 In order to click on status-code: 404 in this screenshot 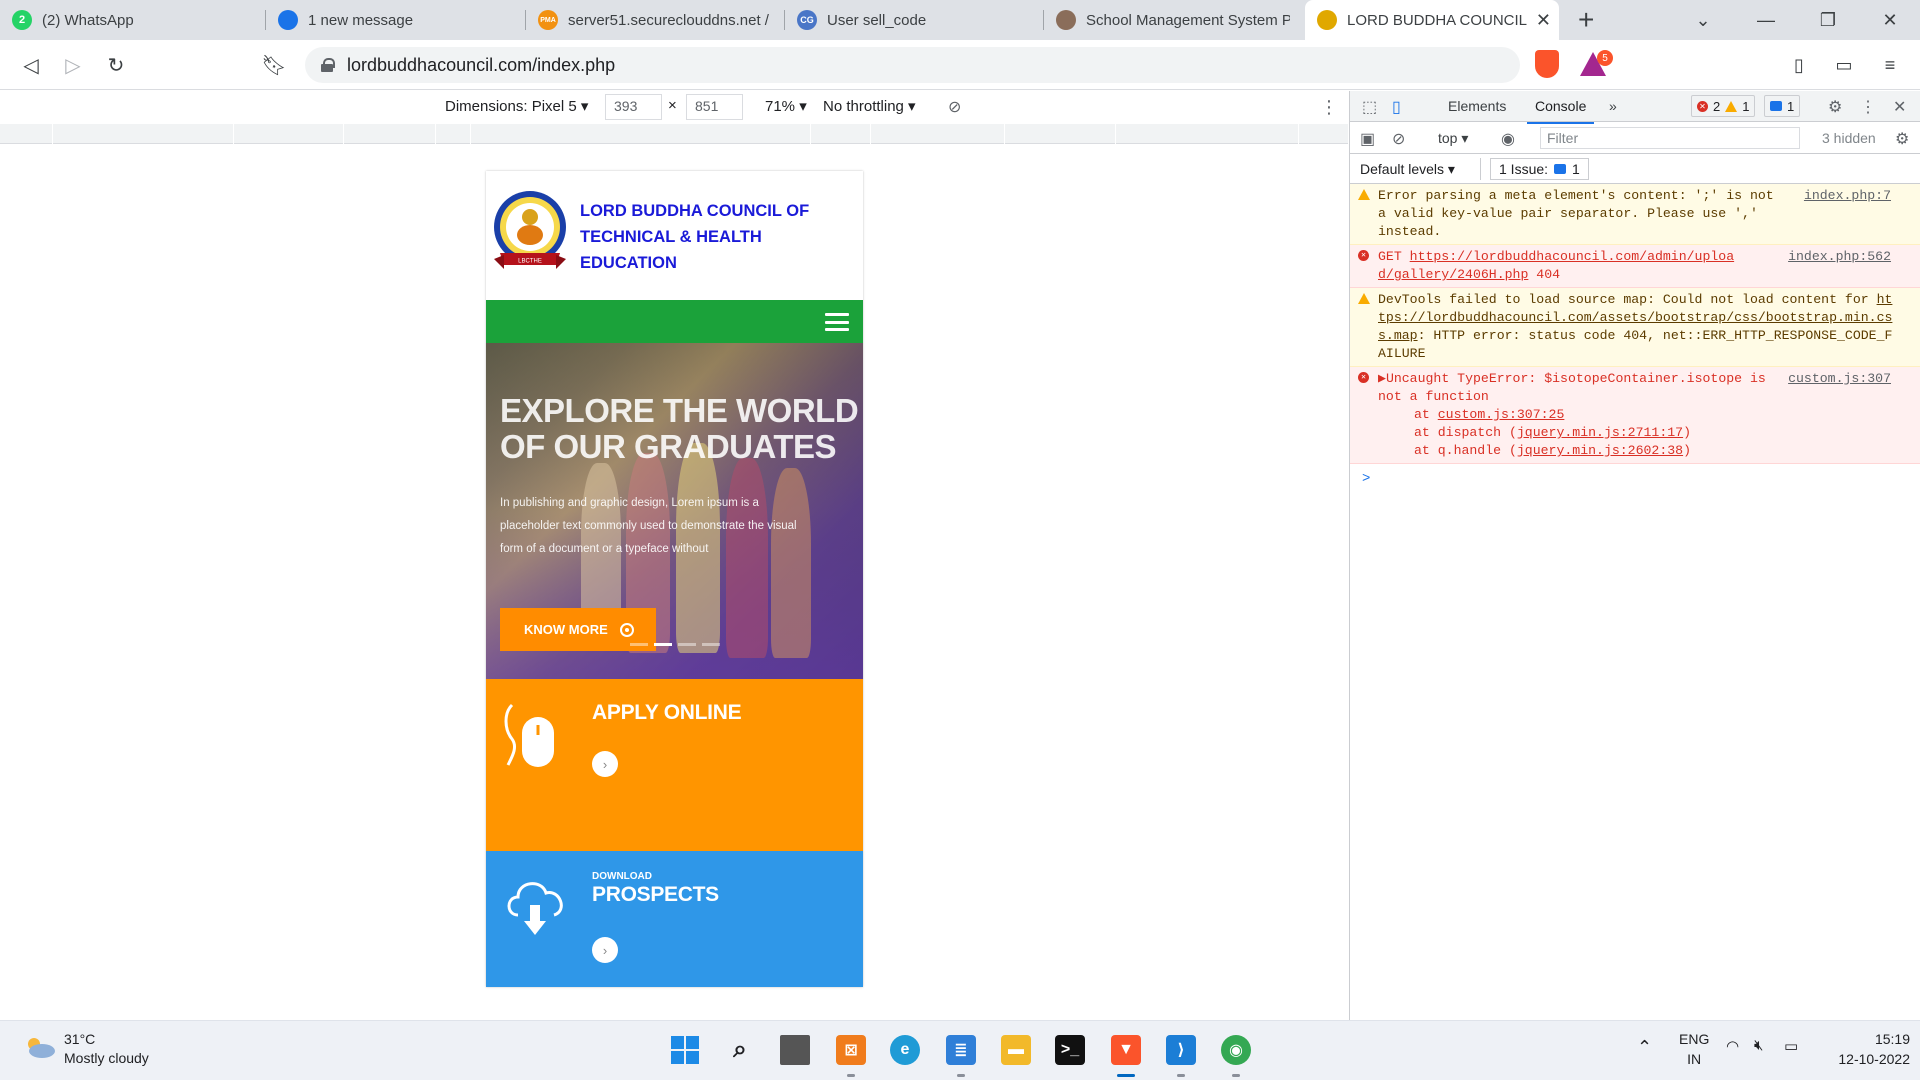, I will do `click(1544, 274)`.